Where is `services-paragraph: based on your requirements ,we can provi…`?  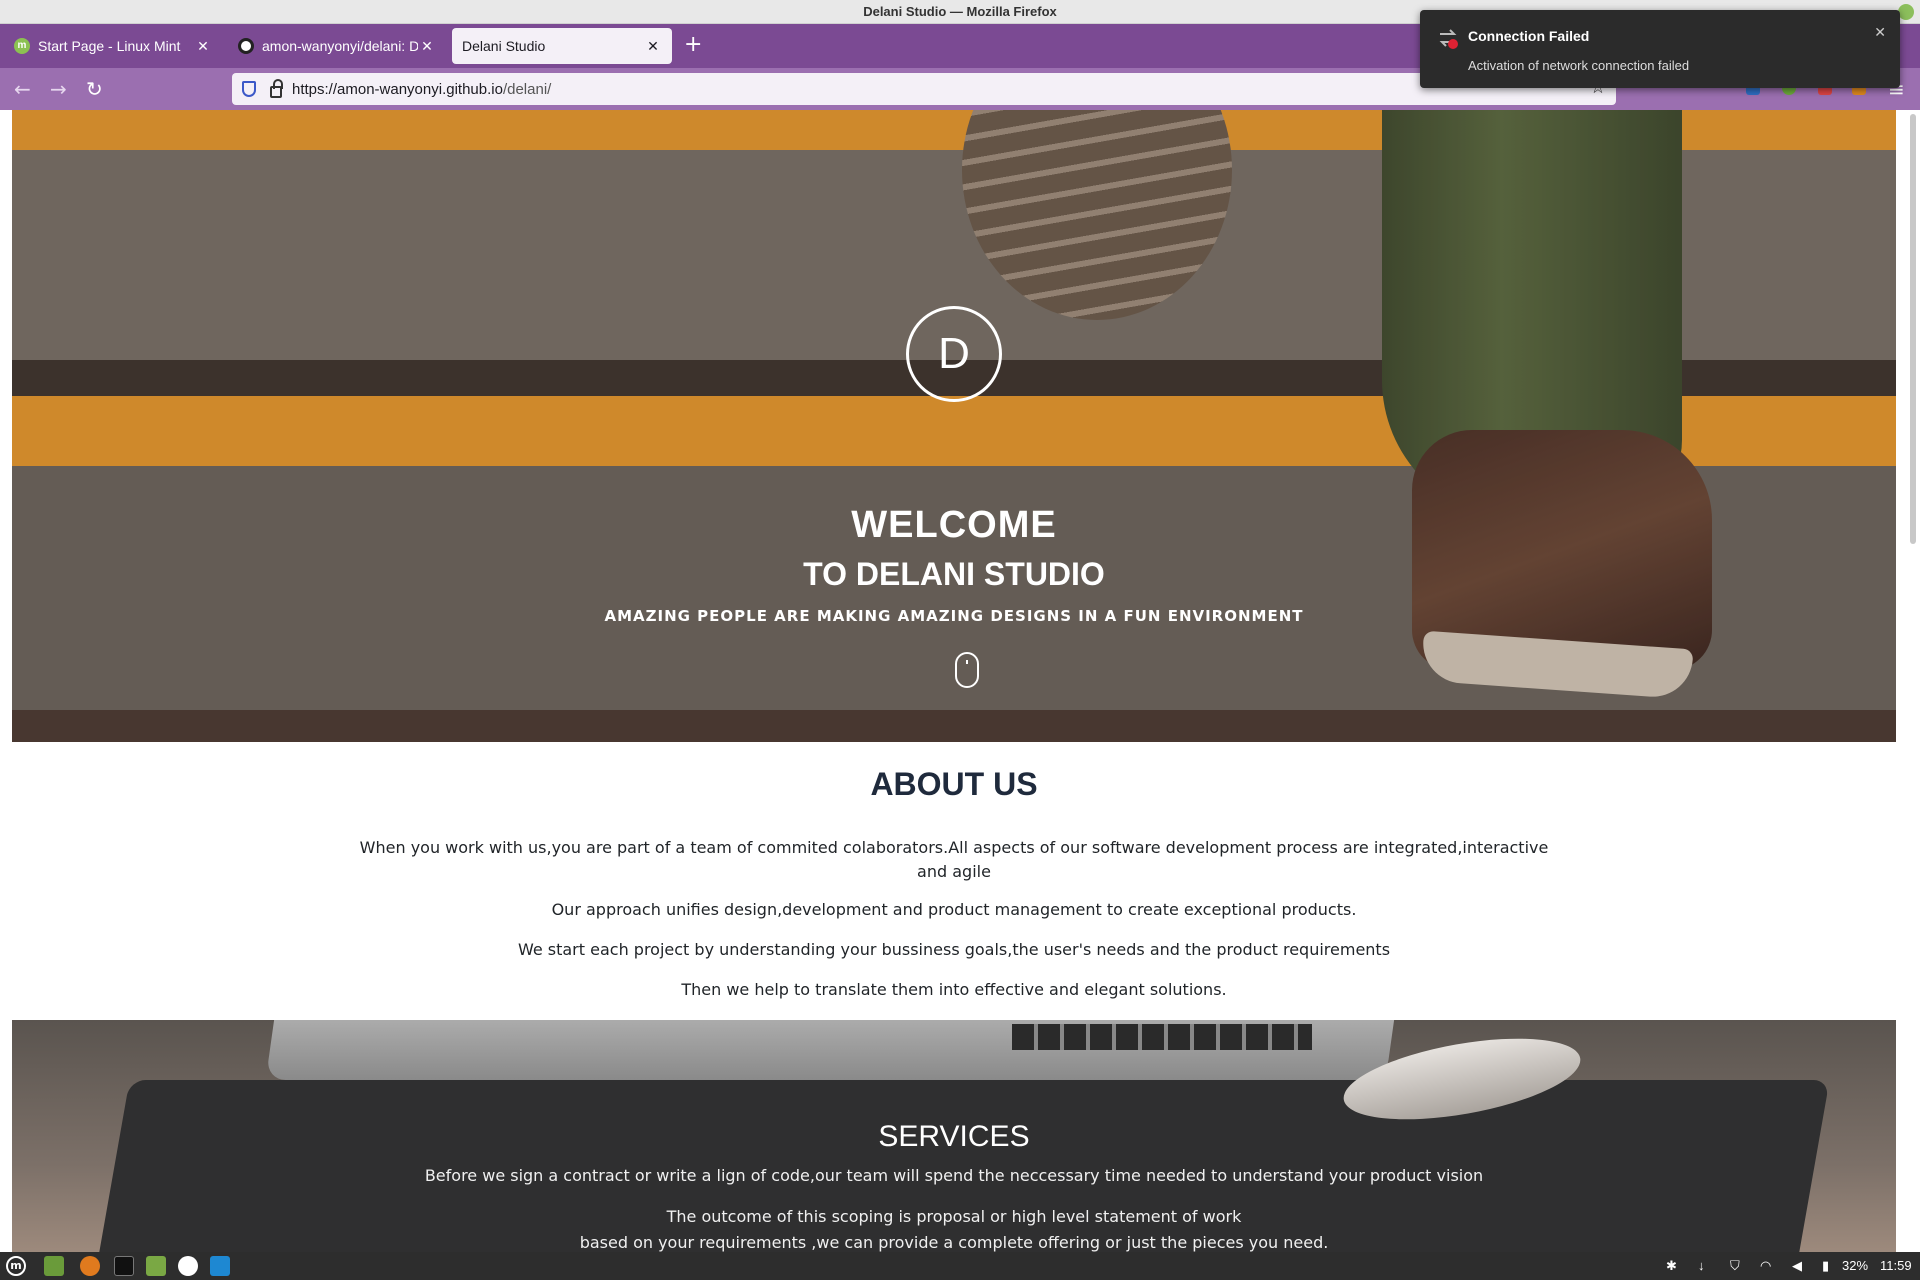 services-paragraph: based on your requirements ,we can provi… is located at coordinates (954, 1242).